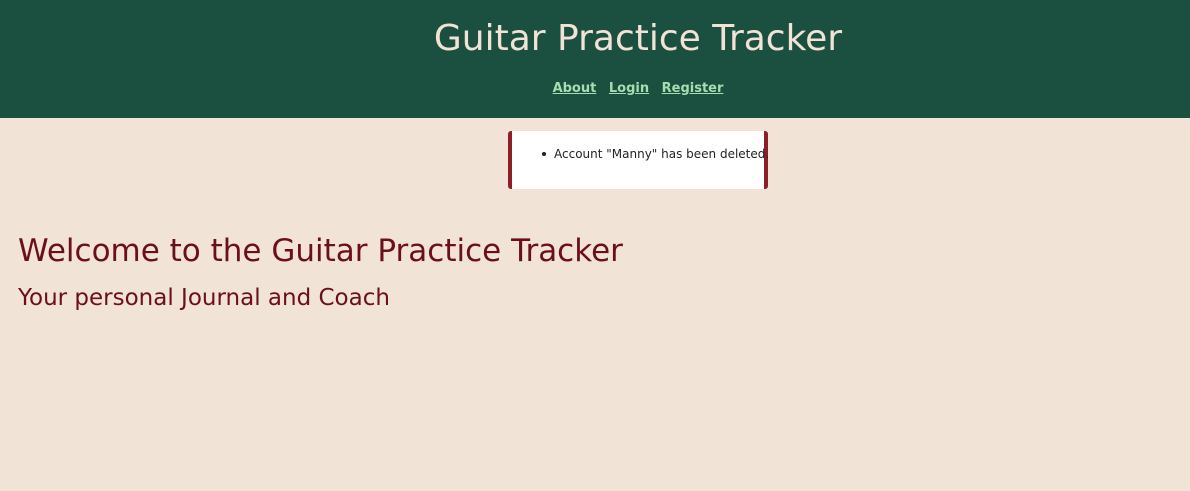  I want to click on flash-message-box: Account "Manny" has been deleted., so click(638, 160).